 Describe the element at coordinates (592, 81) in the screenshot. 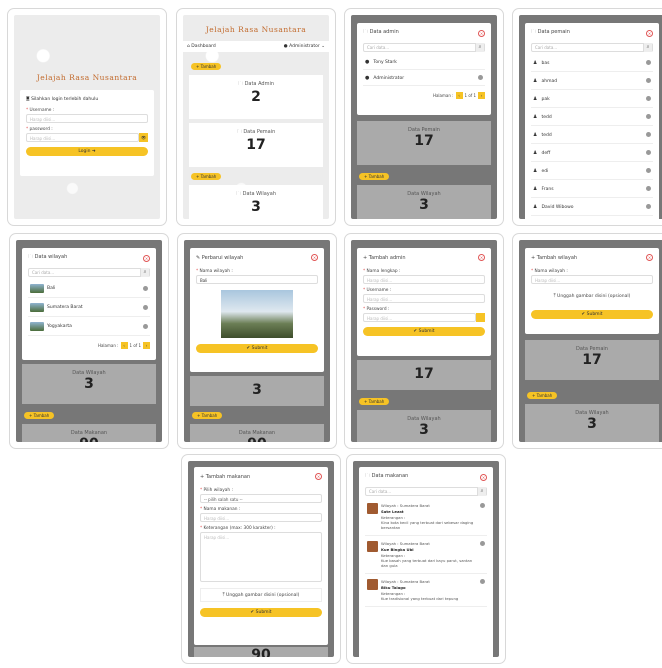

I see `list-item: ♟ ahmad` at that location.